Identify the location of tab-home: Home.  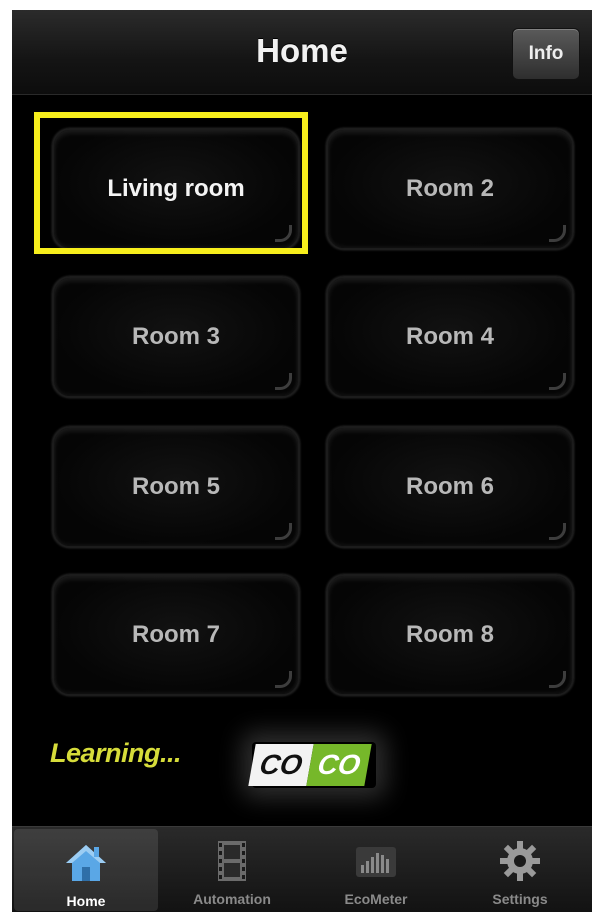
(86, 870).